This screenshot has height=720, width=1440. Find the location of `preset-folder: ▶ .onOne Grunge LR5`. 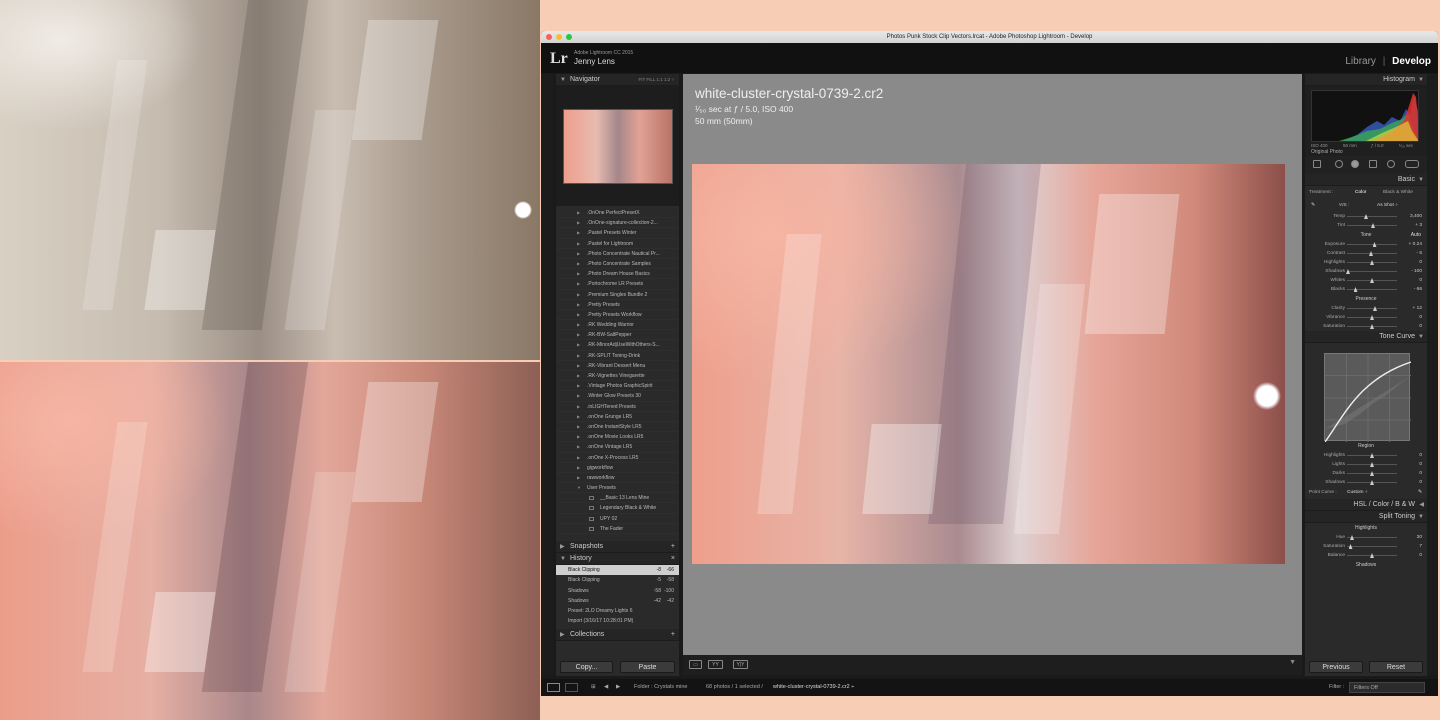

preset-folder: ▶ .onOne Grunge LR5 is located at coordinates (617, 417).